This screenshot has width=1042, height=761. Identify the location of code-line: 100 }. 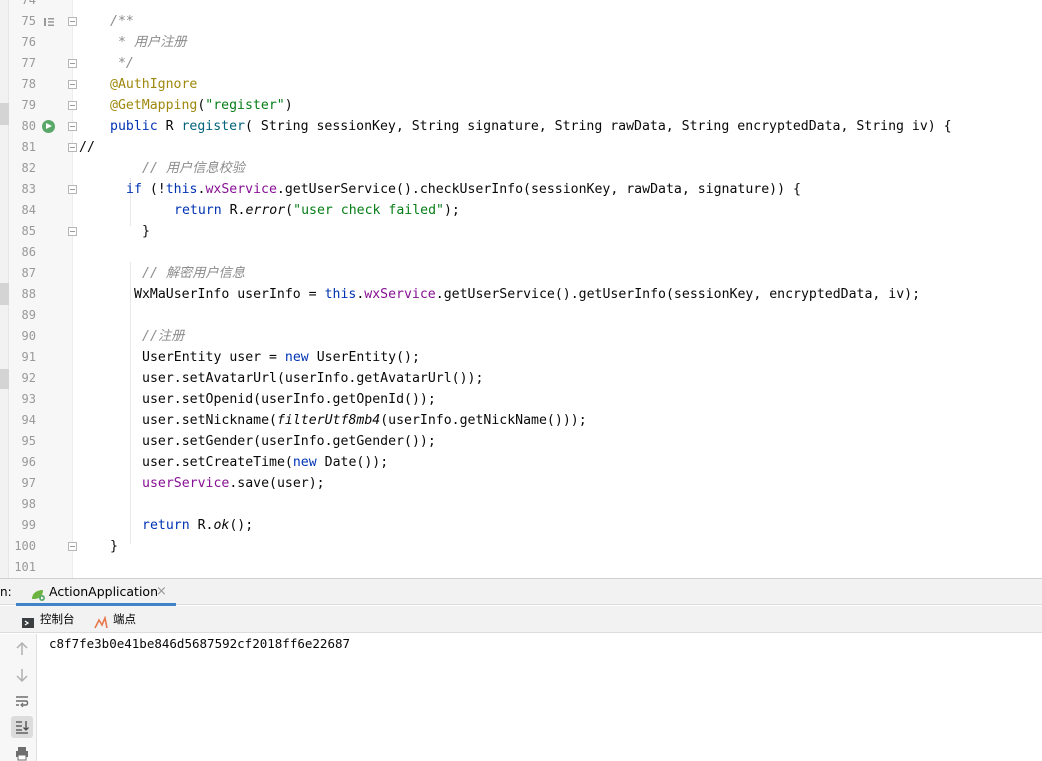
(521, 546).